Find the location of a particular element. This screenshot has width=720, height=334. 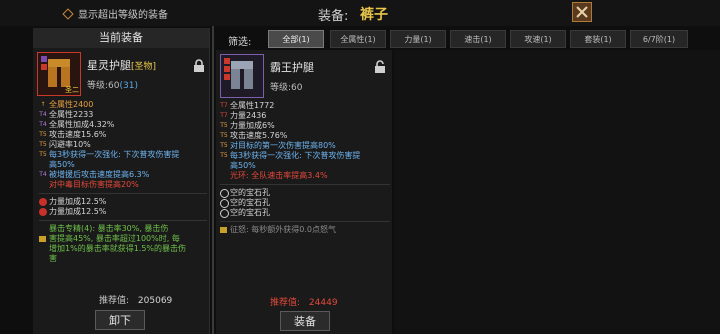

current-item-name-row: 星灵护腿[圣物] is located at coordinates (121, 65).